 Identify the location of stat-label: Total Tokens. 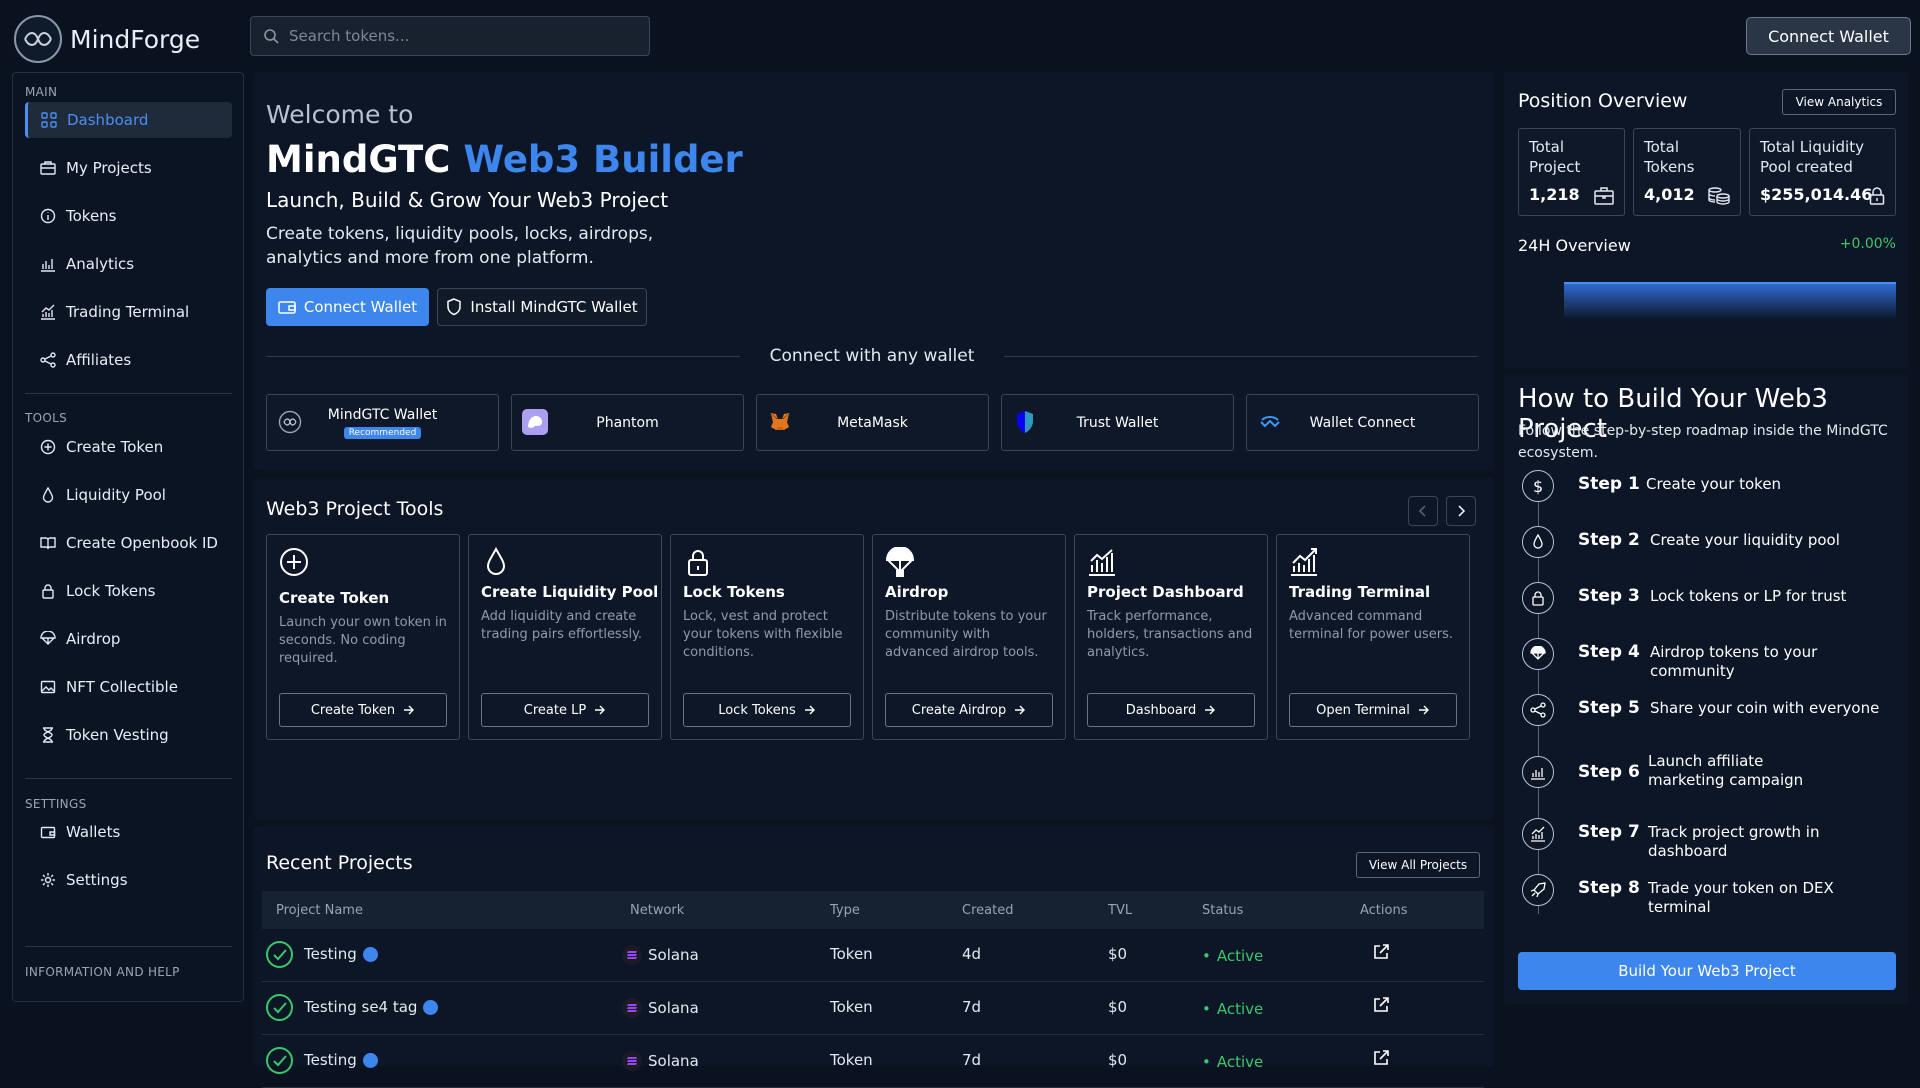
(1669, 157).